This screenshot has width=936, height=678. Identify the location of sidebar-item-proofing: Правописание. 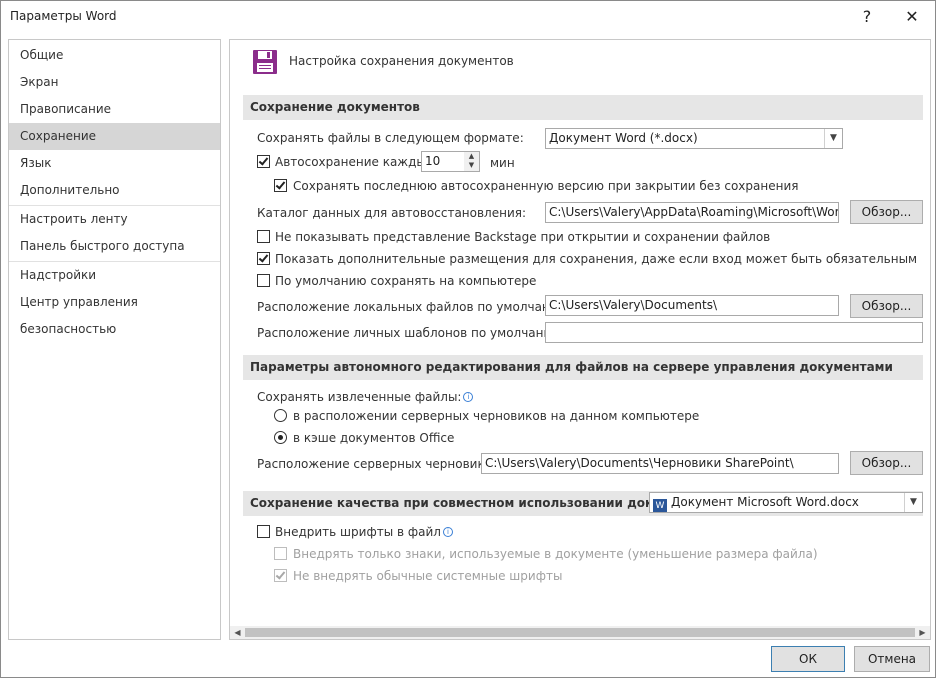
(114, 109).